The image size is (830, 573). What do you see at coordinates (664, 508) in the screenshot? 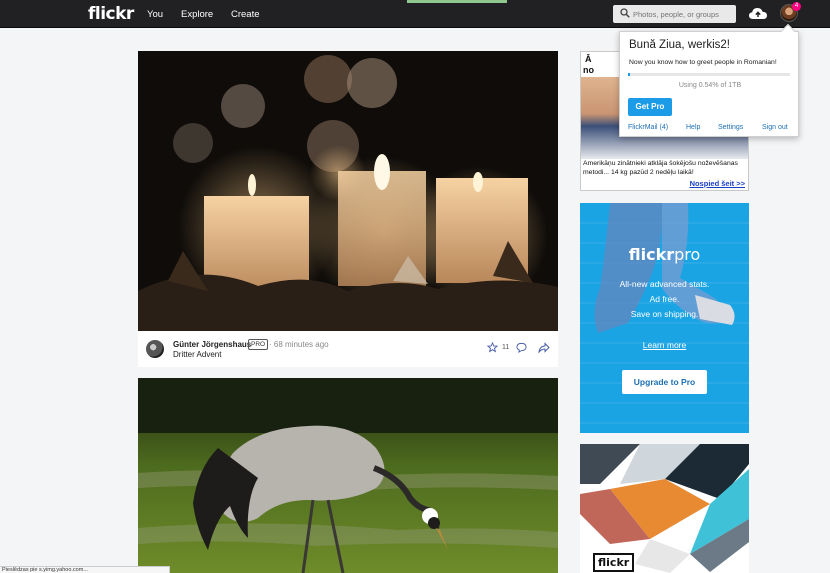
I see `flickr-collage-promo: flickr` at bounding box center [664, 508].